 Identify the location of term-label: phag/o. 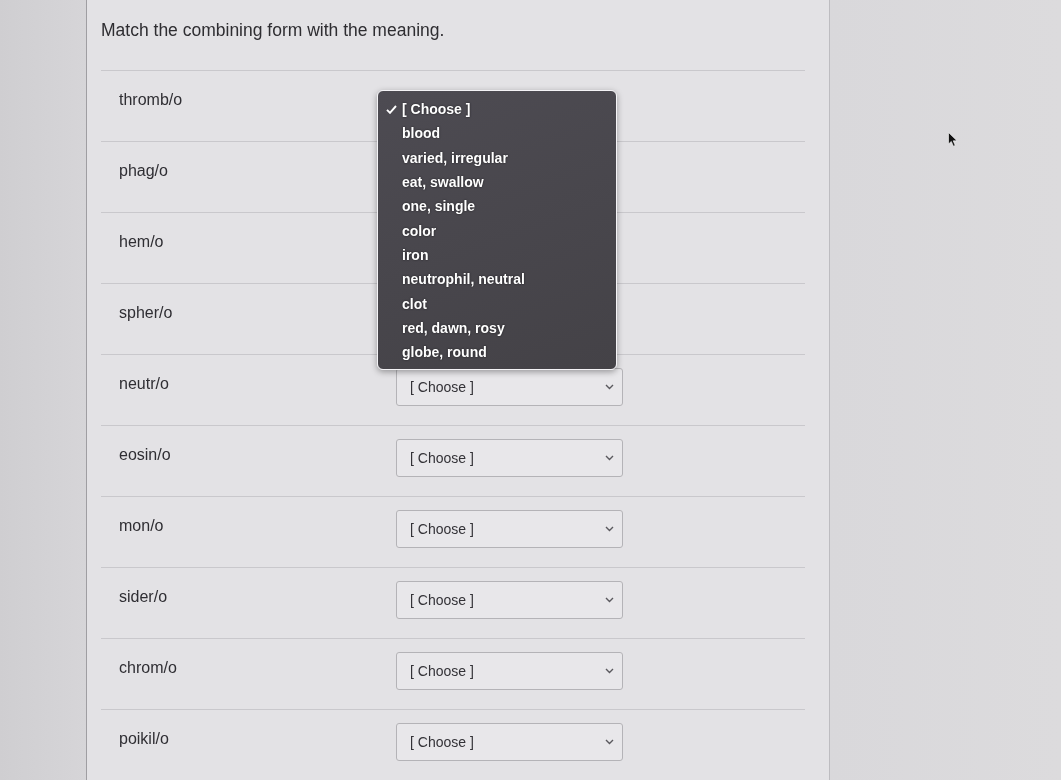
(143, 171).